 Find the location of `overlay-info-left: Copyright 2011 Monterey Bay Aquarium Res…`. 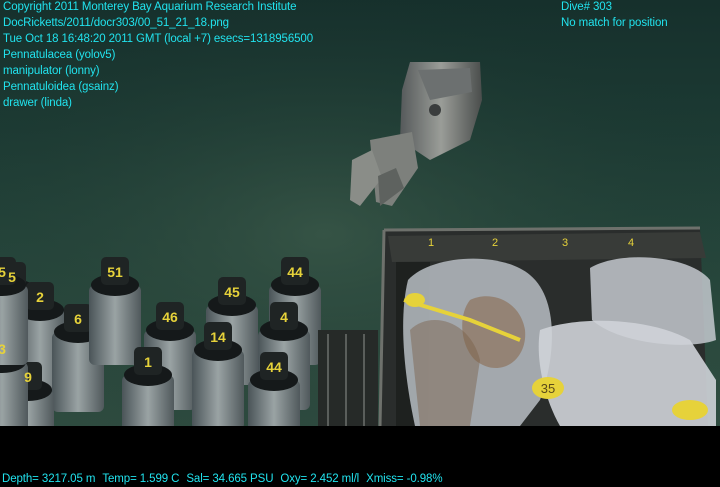

overlay-info-left: Copyright 2011 Monterey Bay Aquarium Res… is located at coordinates (158, 55).